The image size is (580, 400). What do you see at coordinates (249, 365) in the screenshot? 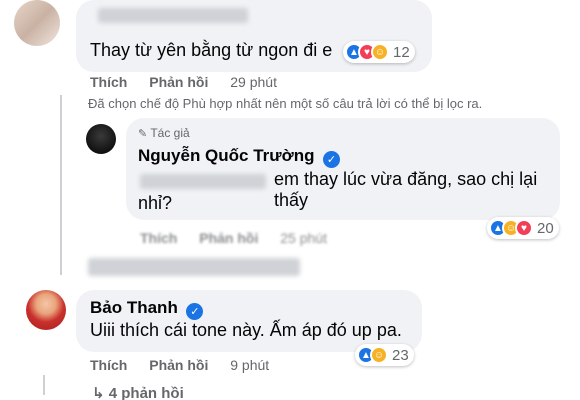
I see `timestamp: 9 phút` at bounding box center [249, 365].